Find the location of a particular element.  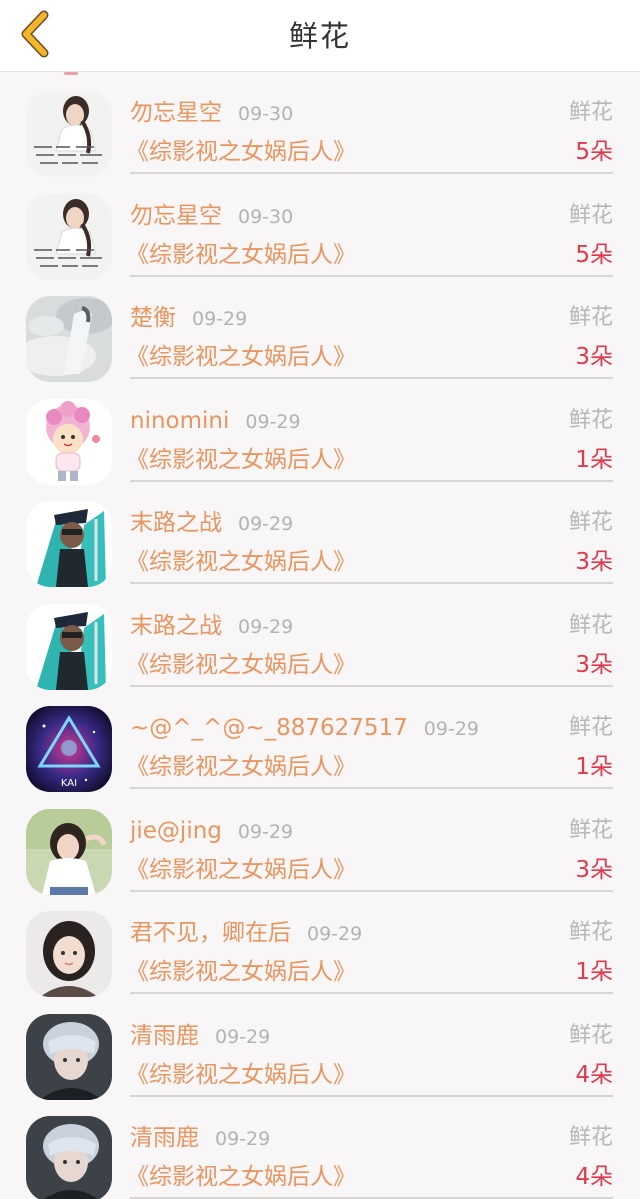

top-bar: 鲜花 is located at coordinates (320, 36).